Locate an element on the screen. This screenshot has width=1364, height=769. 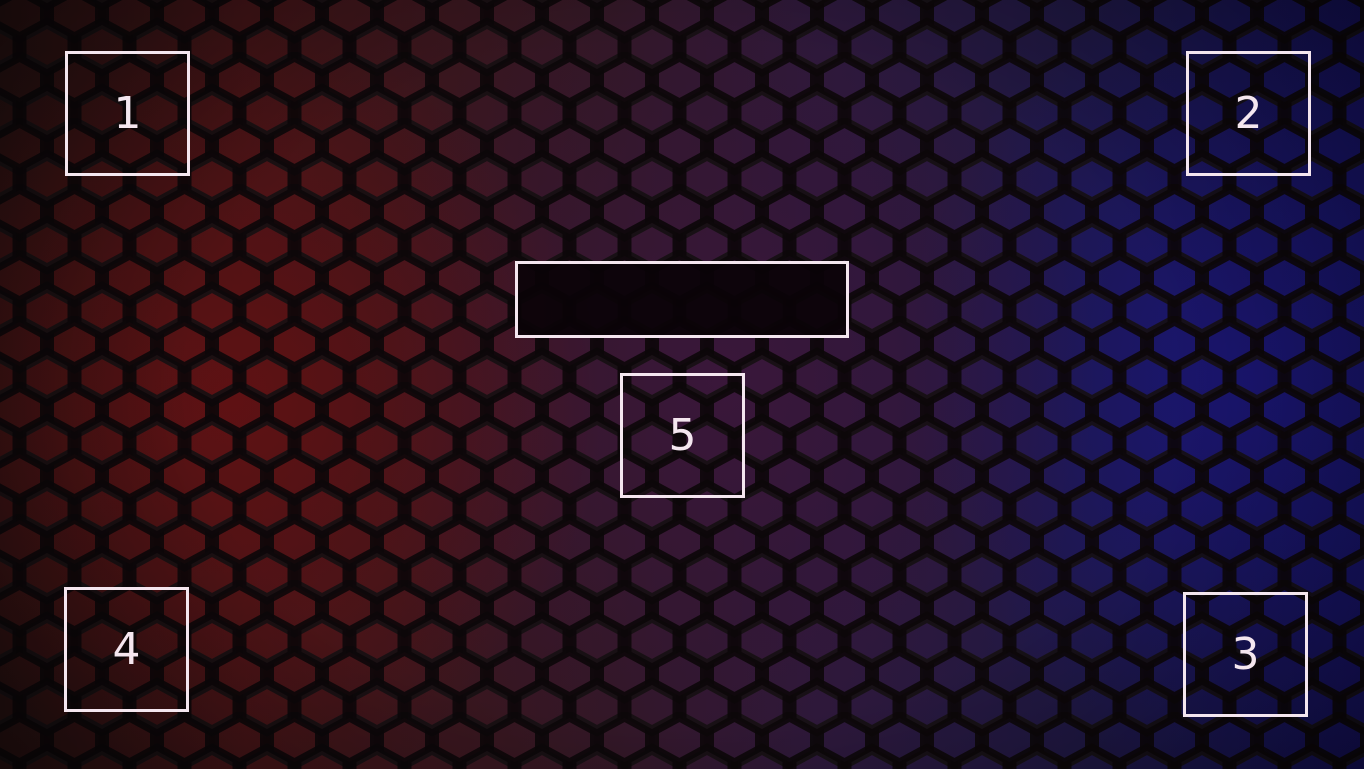
center-display-bar is located at coordinates (682, 299).